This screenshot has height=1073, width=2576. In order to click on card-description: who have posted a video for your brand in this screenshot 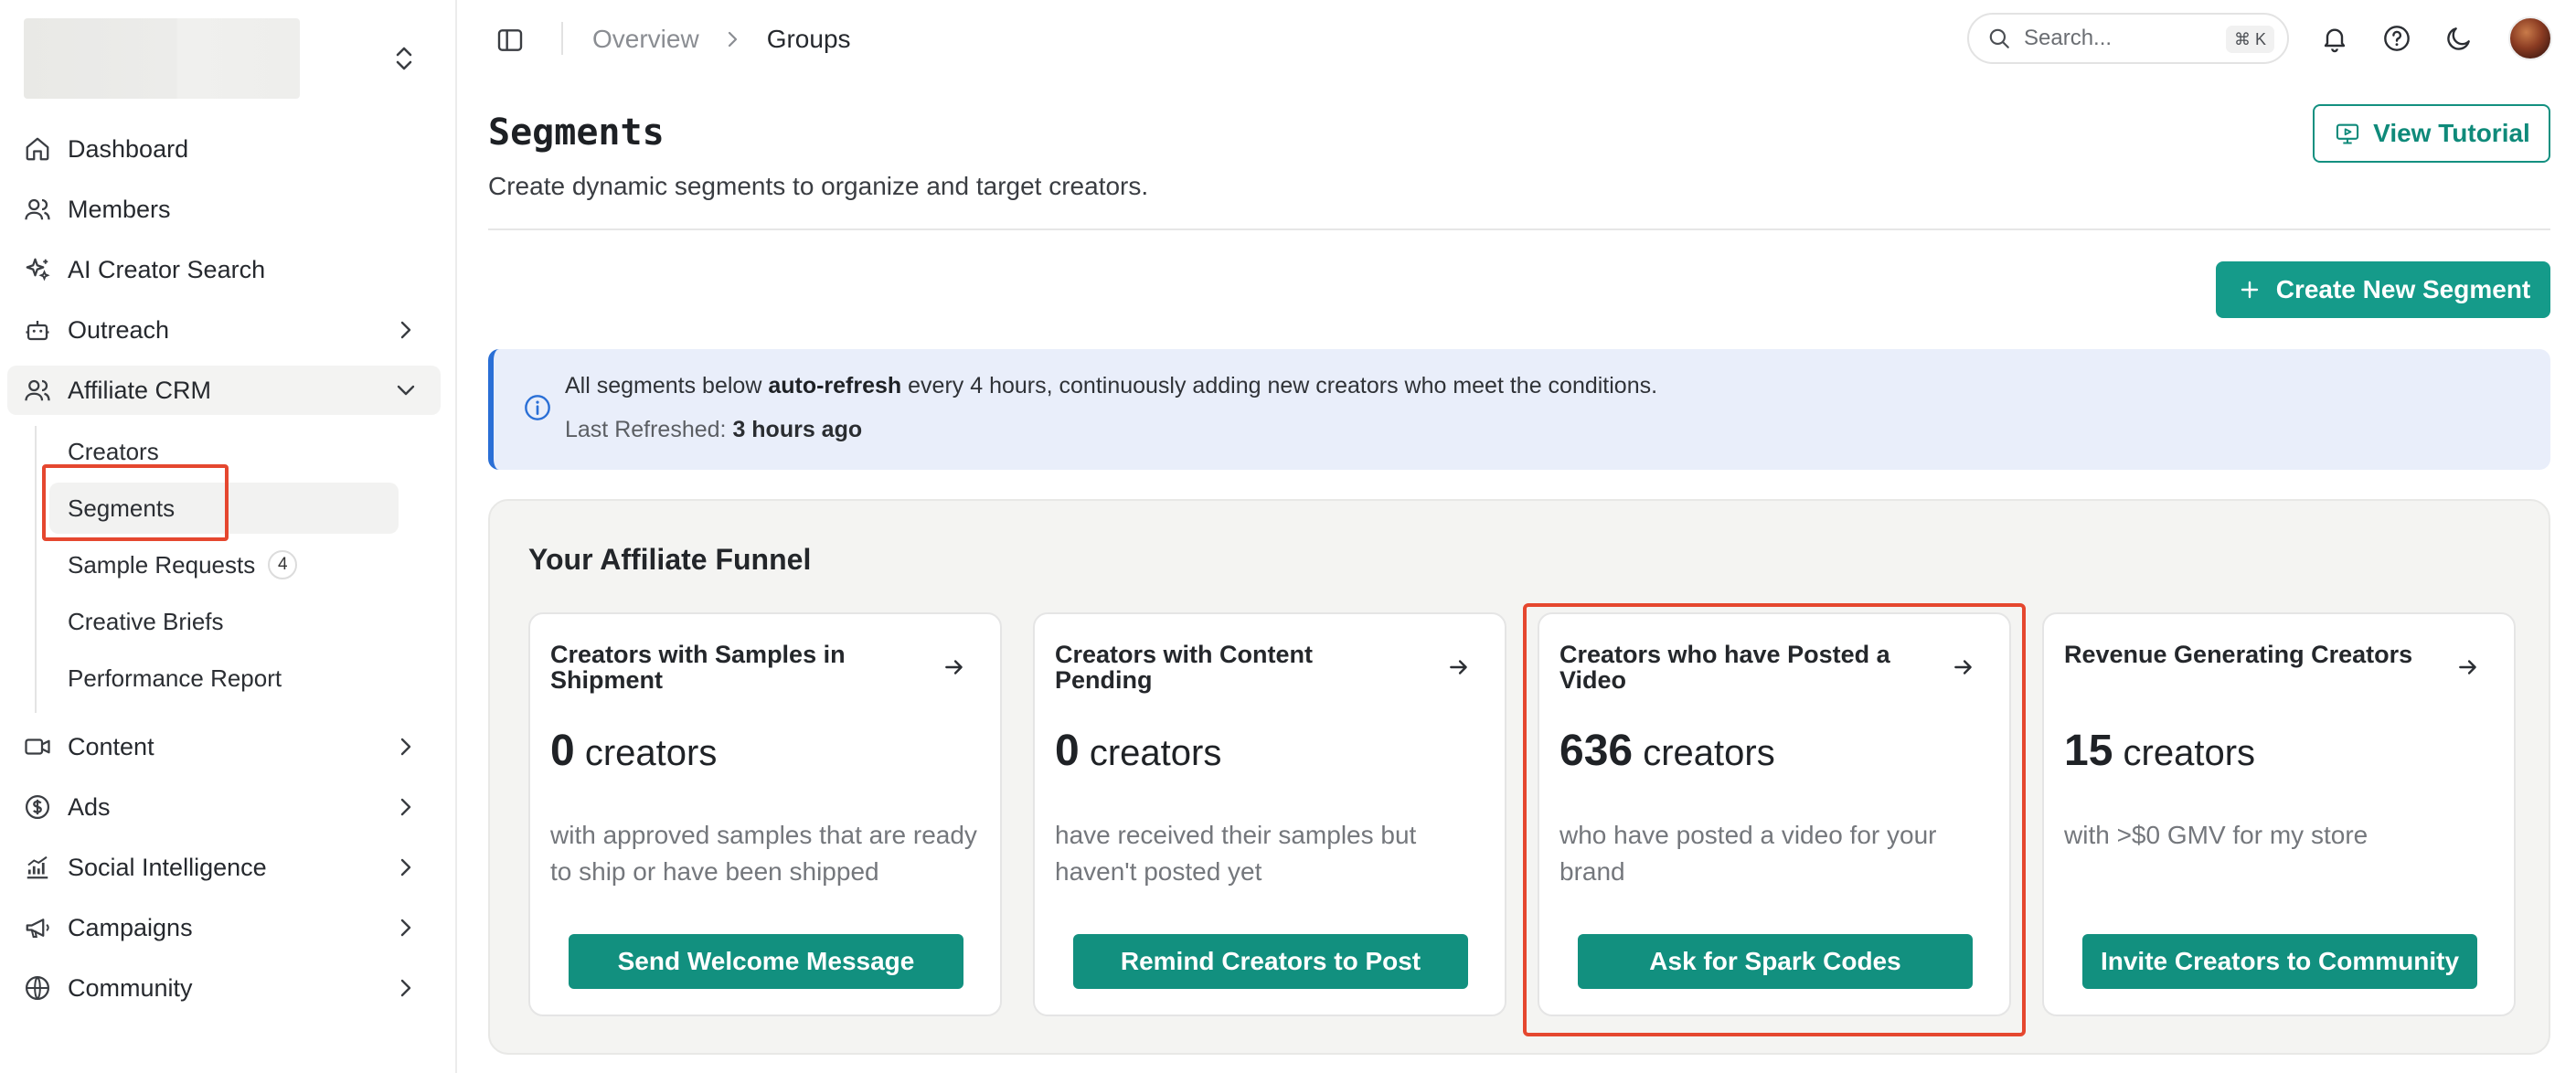, I will do `click(1748, 853)`.